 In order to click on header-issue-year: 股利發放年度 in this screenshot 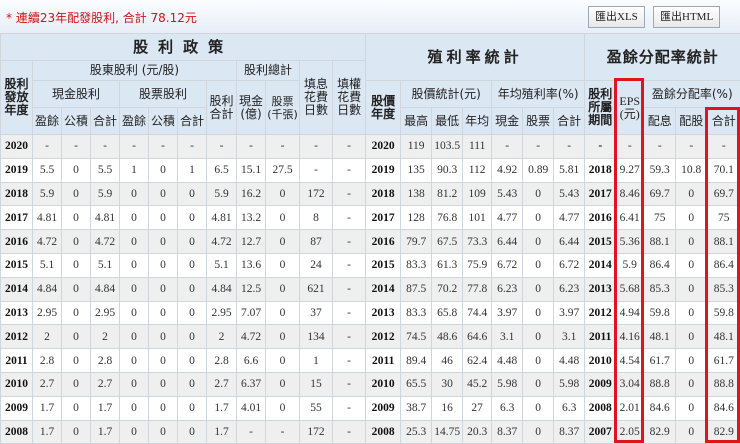, I will do `click(17, 98)`.